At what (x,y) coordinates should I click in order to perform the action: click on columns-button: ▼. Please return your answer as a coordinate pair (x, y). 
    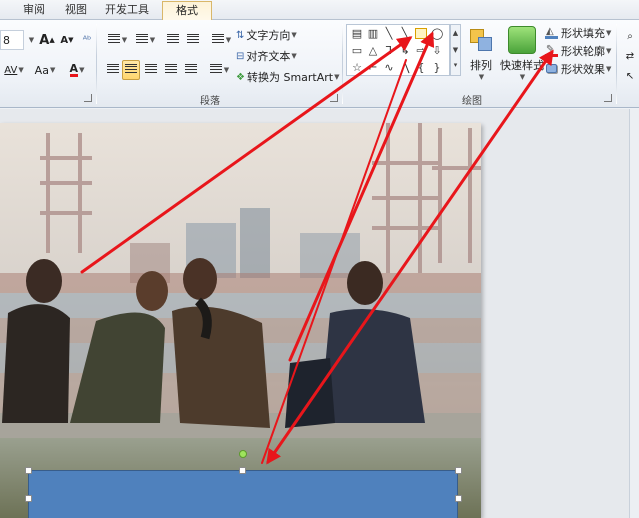
    Looking at the image, I should click on (219, 70).